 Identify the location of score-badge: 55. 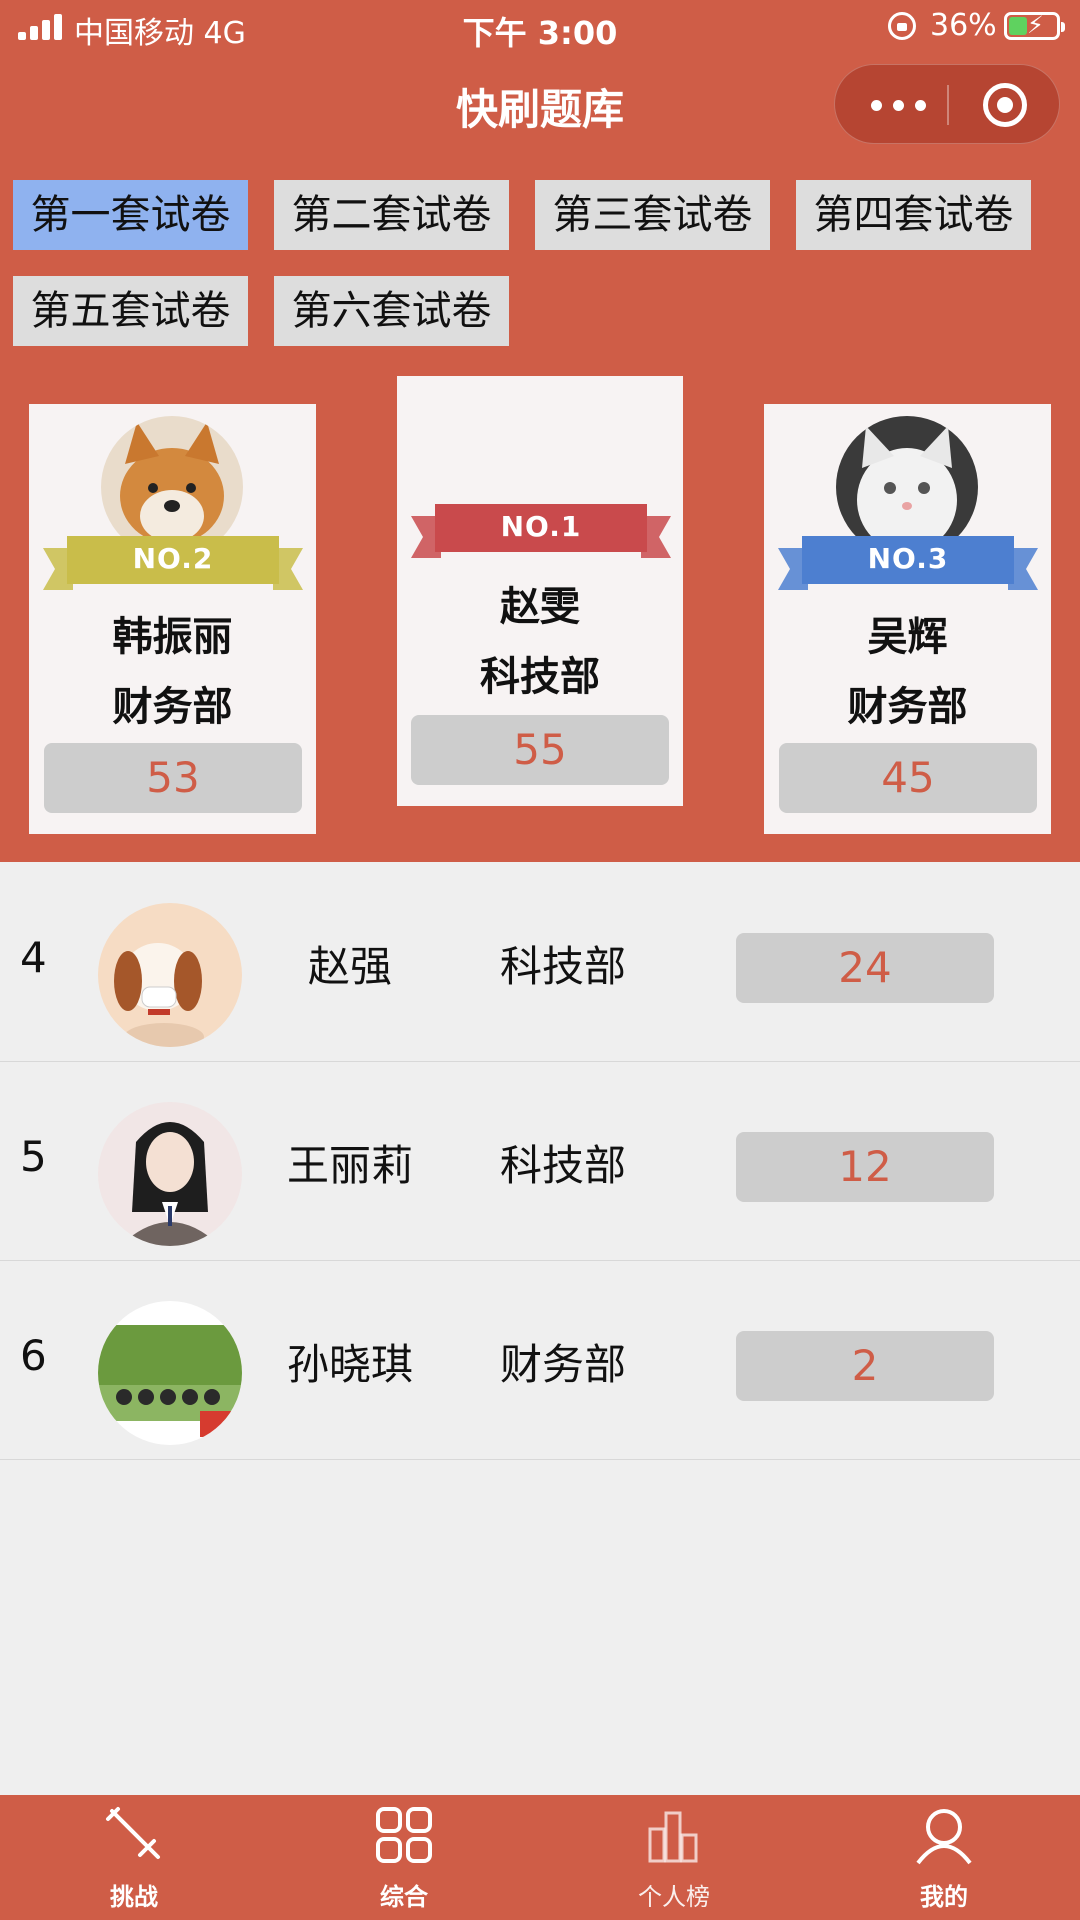
(540, 750).